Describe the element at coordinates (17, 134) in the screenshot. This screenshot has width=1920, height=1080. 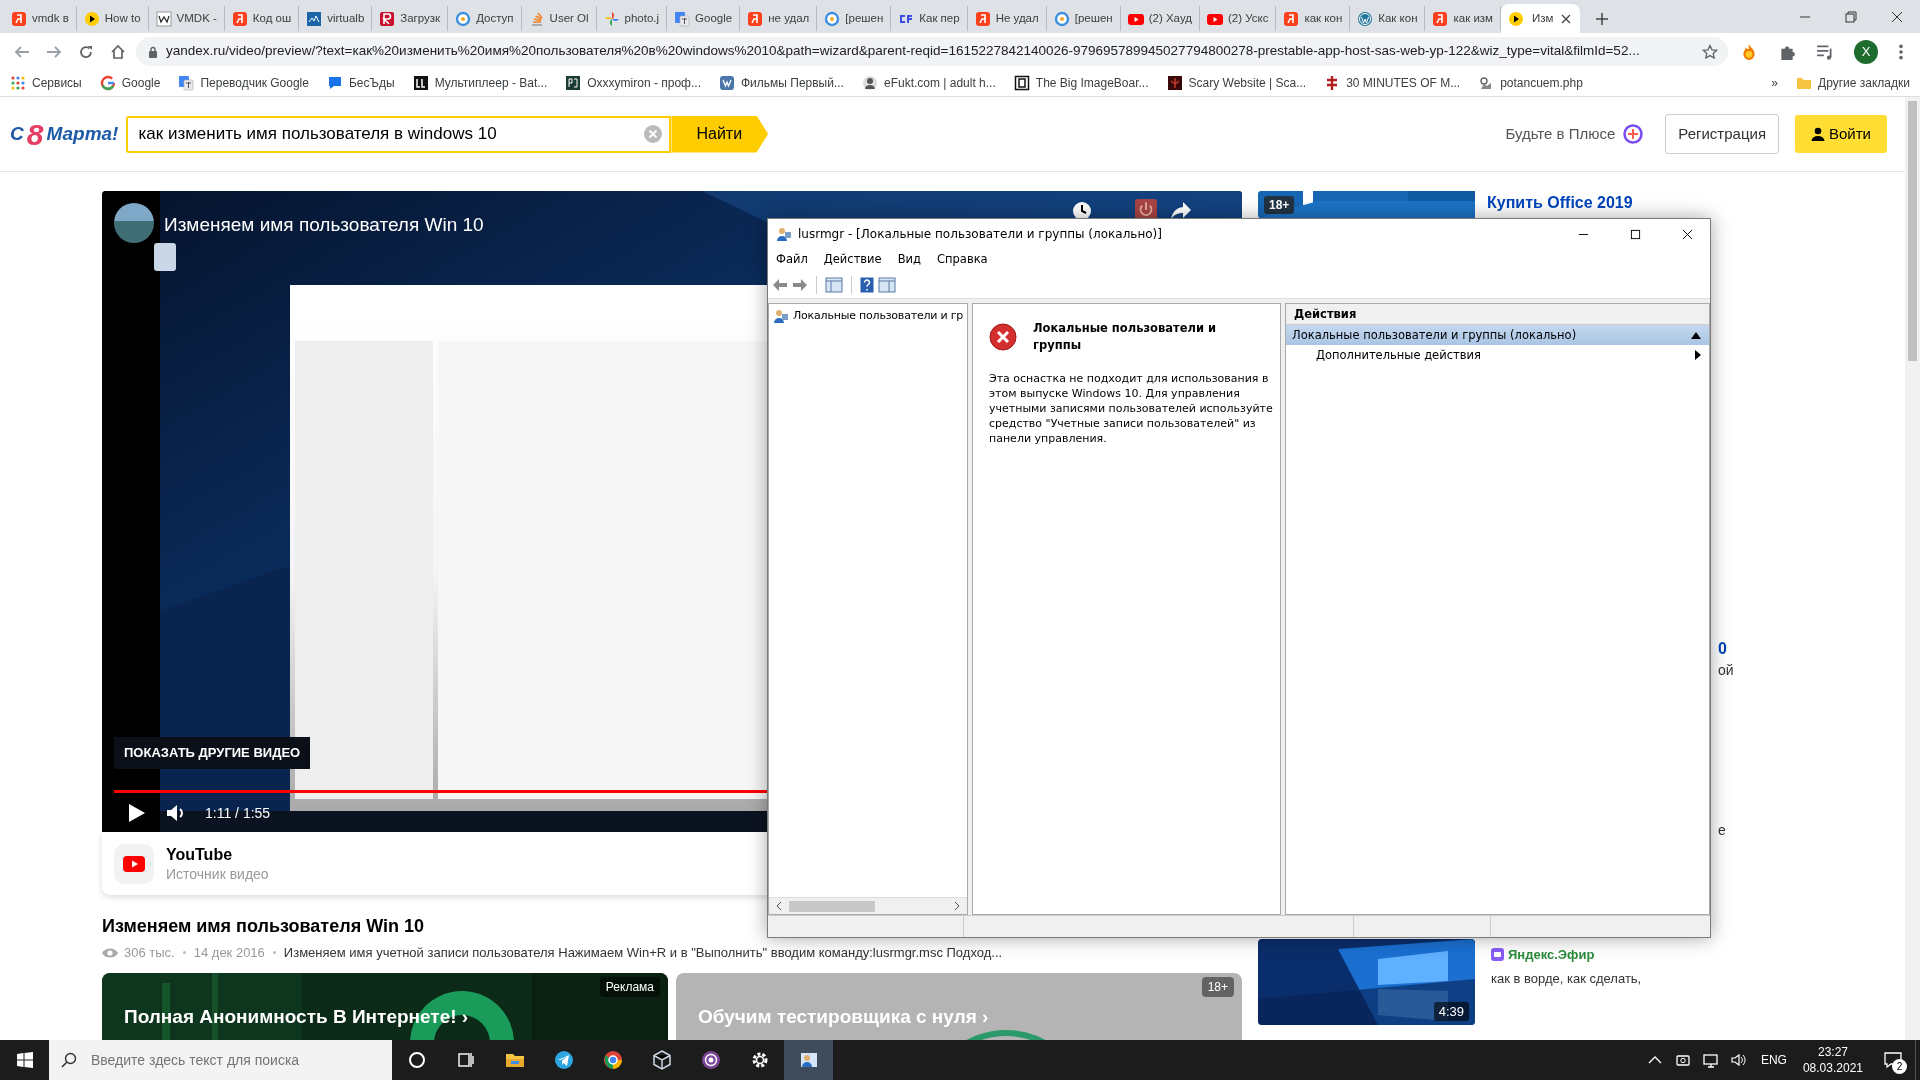
I see `logo-text: С` at that location.